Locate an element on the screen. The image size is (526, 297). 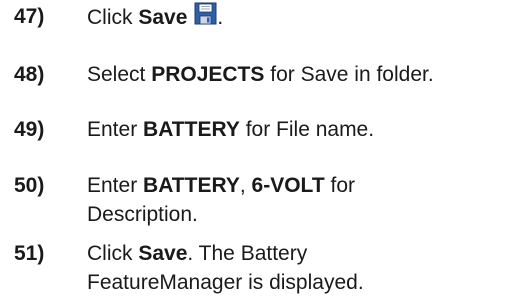
step-text-part: for is located at coordinates (339, 185).